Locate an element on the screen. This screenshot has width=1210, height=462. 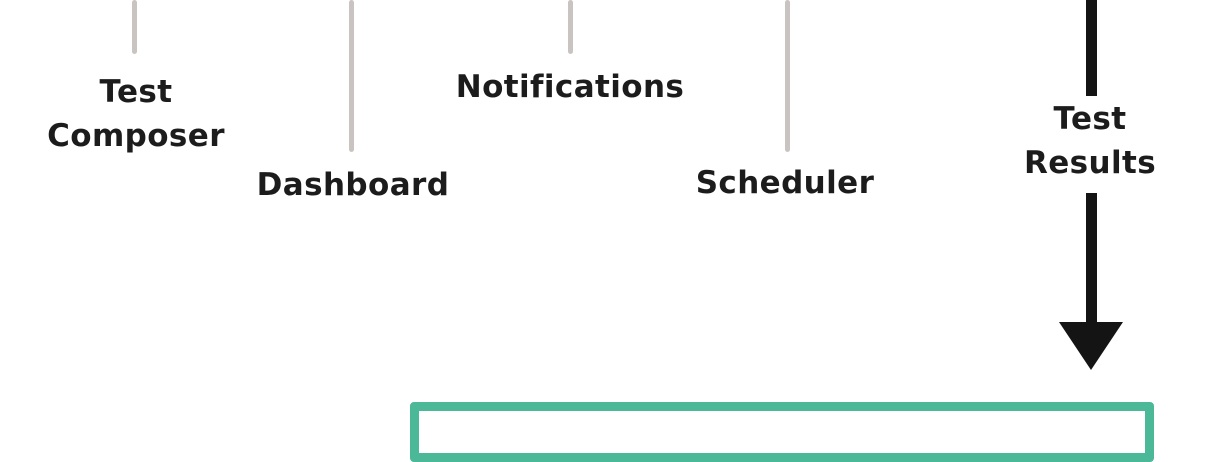
test-composer-label: Test Composer is located at coordinates (136, 114).